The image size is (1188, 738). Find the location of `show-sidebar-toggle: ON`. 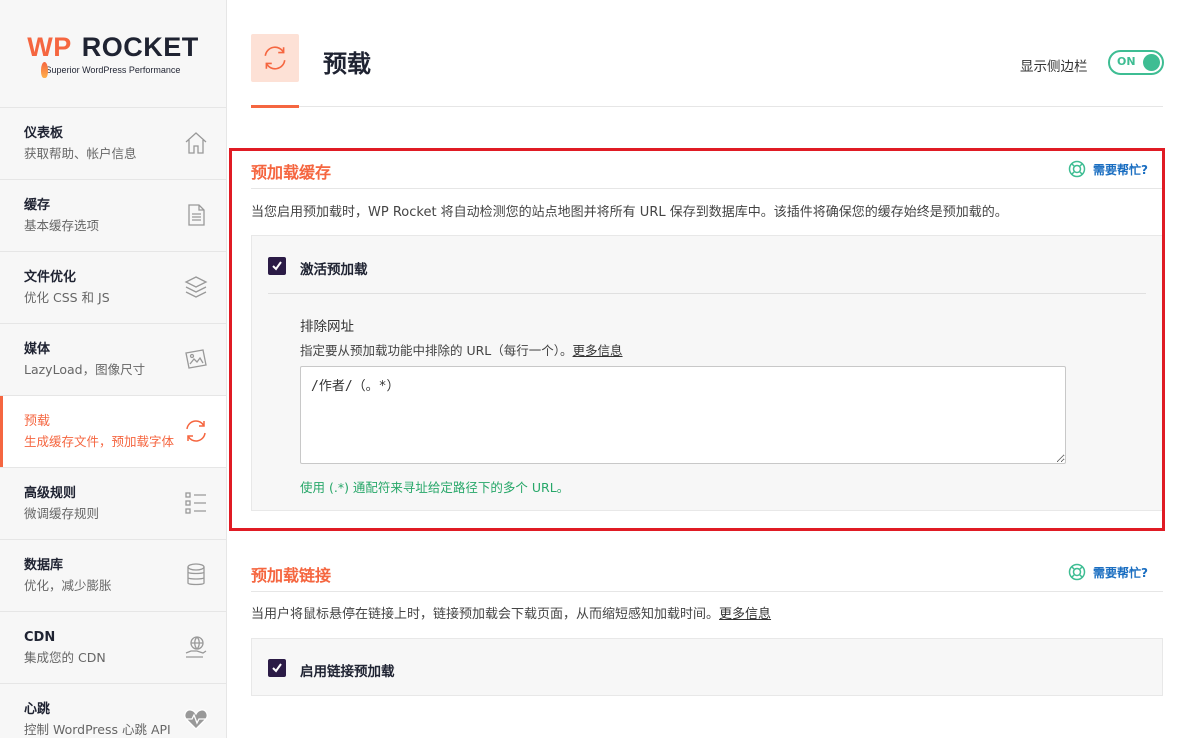

show-sidebar-toggle: ON is located at coordinates (1136, 62).